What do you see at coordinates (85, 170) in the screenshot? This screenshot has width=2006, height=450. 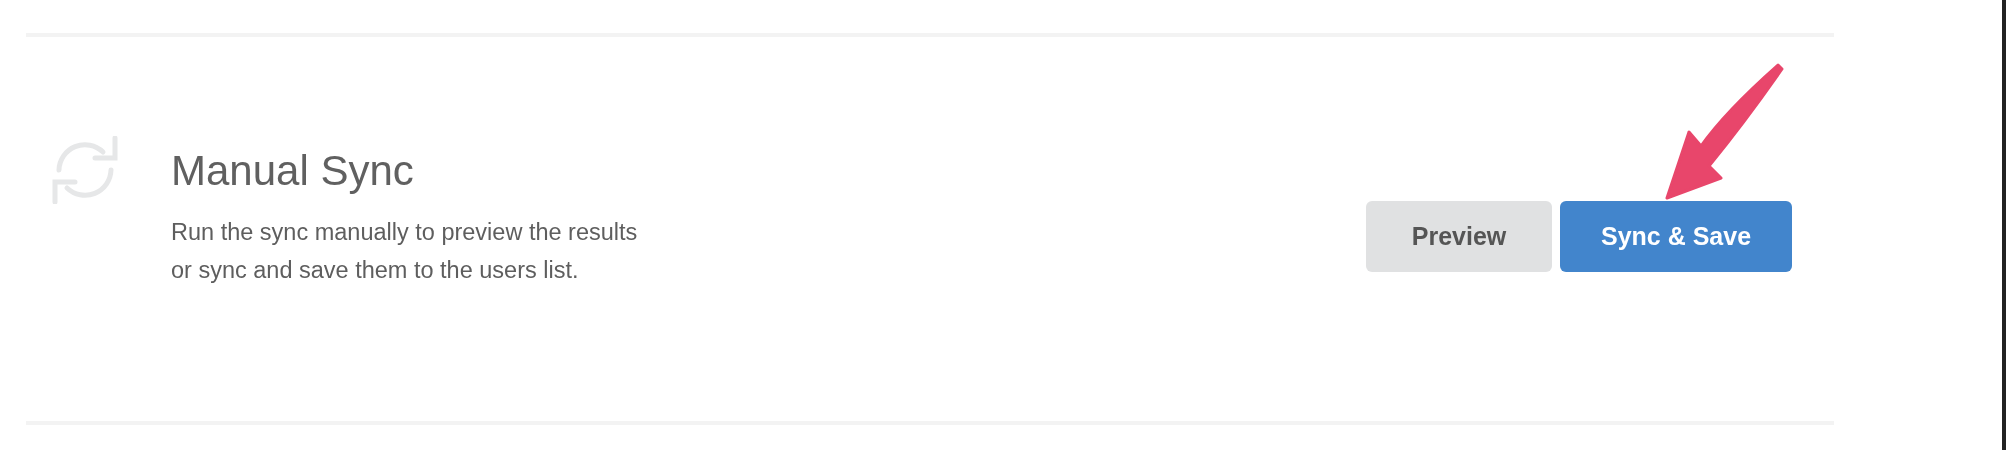 I see `sync-icon` at bounding box center [85, 170].